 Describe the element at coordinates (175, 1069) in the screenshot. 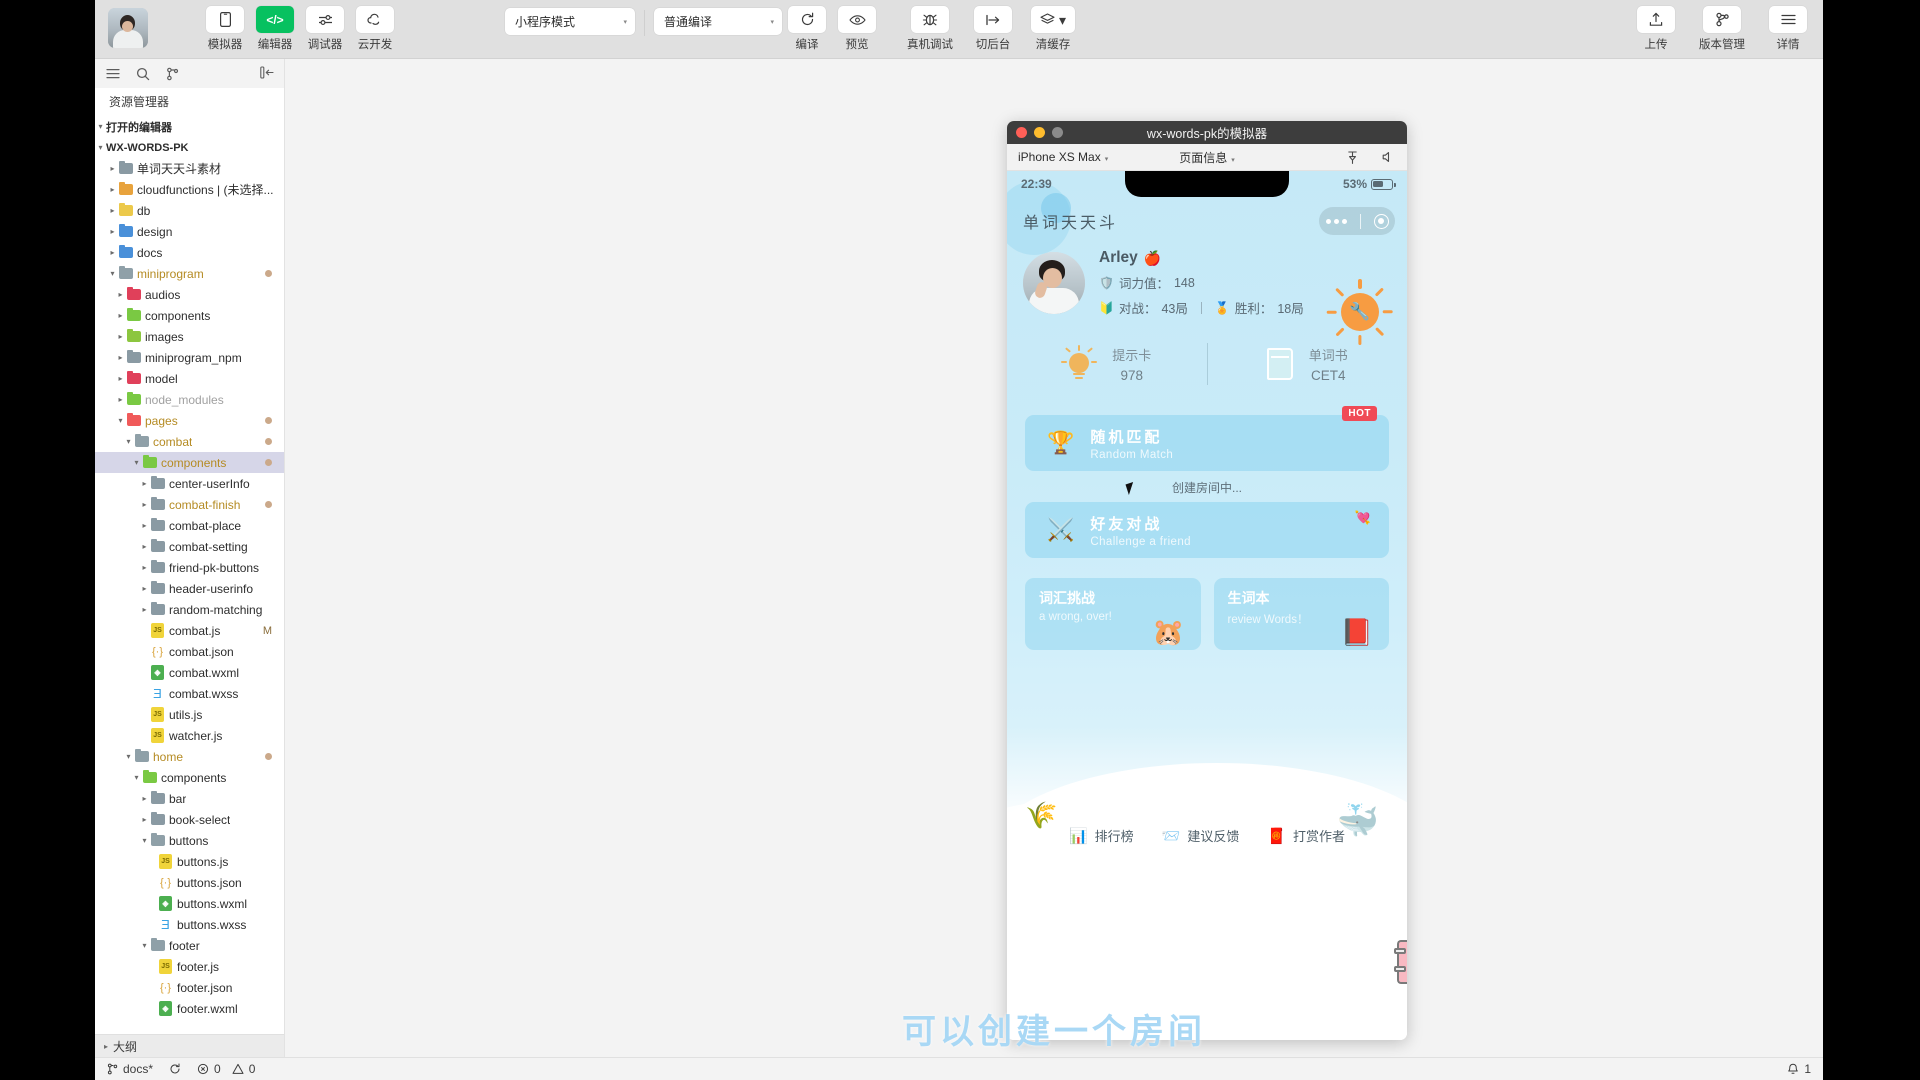

I see `status-sync` at that location.